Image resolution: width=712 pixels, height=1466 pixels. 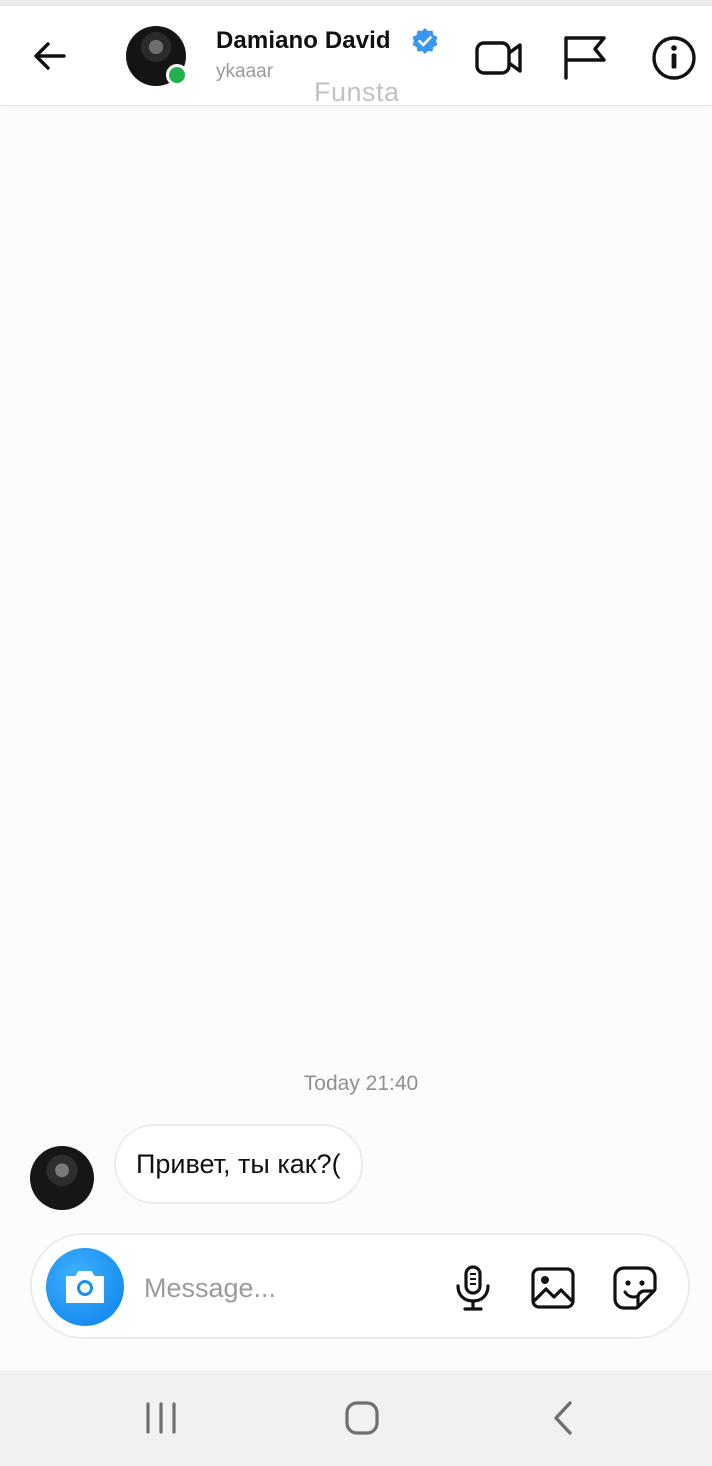 I want to click on report-flag-button, so click(x=585, y=58).